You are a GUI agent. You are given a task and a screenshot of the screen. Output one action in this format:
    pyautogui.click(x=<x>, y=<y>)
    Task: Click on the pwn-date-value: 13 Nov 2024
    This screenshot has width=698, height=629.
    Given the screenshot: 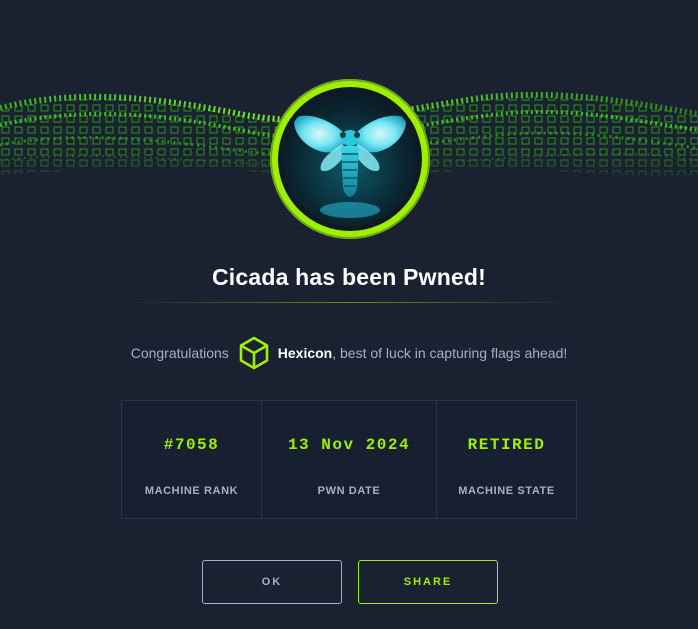 What is the action you would take?
    pyautogui.click(x=349, y=445)
    